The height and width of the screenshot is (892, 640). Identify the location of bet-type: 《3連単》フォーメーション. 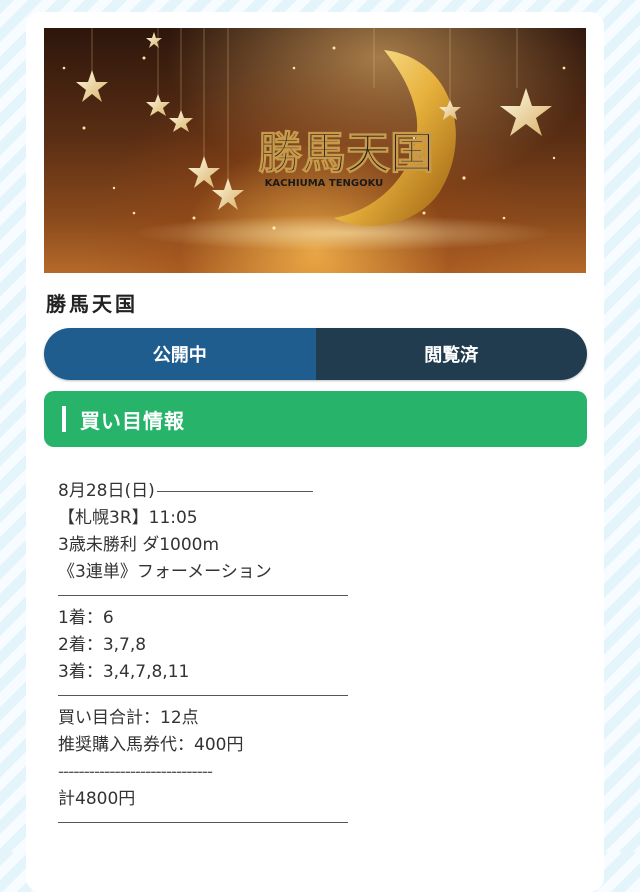
(165, 572).